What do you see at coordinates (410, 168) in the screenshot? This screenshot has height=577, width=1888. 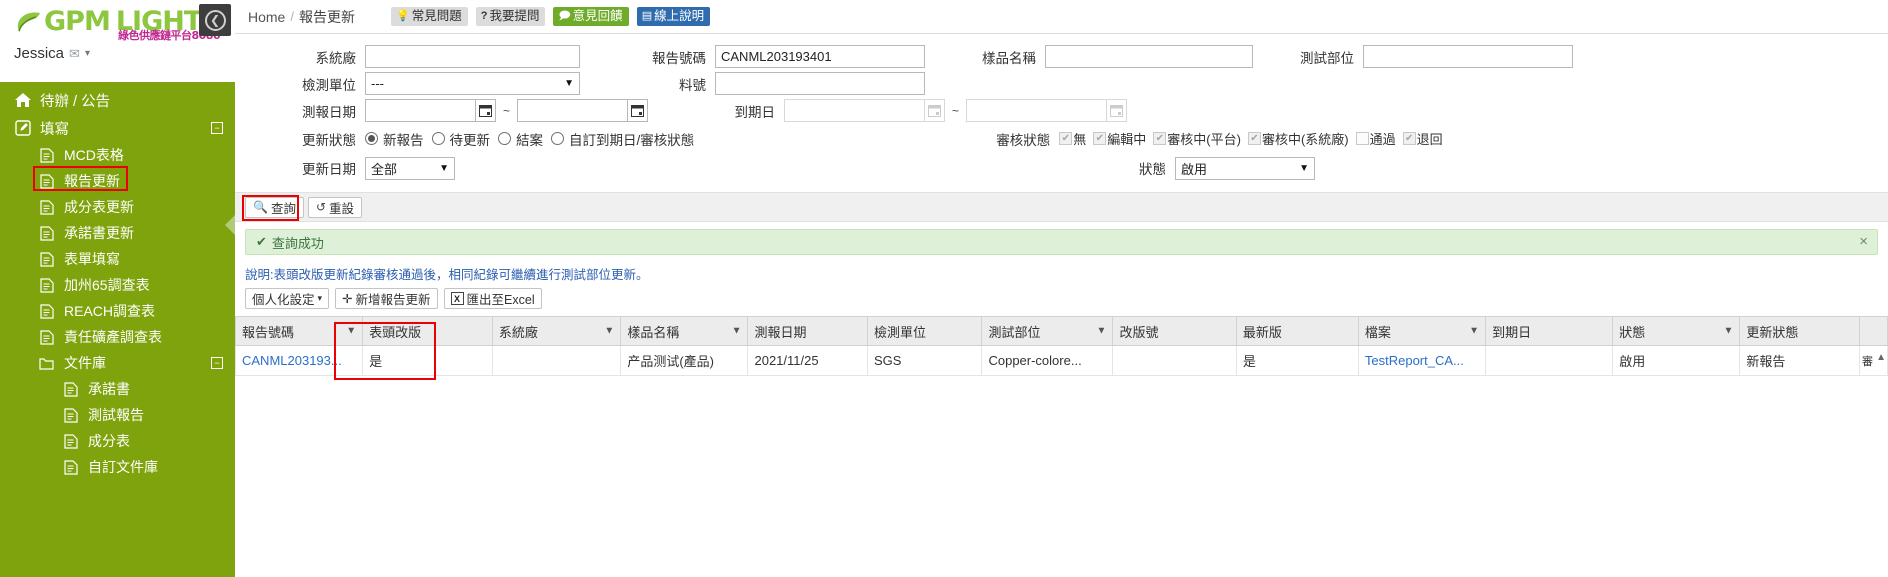 I see `update-date-select: 全部 ▼` at bounding box center [410, 168].